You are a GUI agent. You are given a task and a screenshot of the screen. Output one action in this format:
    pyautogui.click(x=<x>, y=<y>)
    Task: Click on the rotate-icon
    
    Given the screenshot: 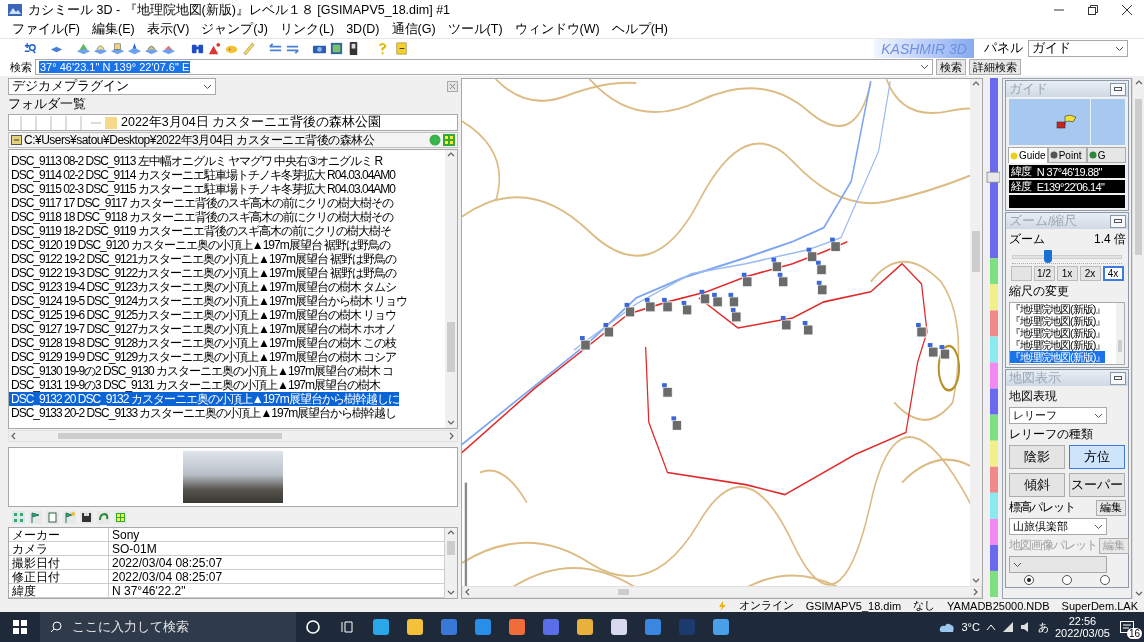 What is the action you would take?
    pyautogui.click(x=103, y=517)
    